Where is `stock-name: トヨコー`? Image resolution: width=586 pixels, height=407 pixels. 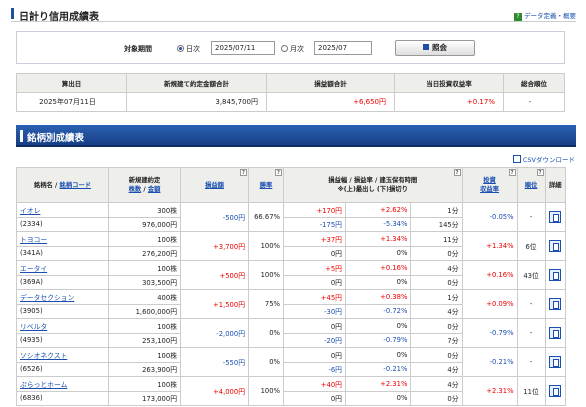
stock-name: トヨコー is located at coordinates (62, 239).